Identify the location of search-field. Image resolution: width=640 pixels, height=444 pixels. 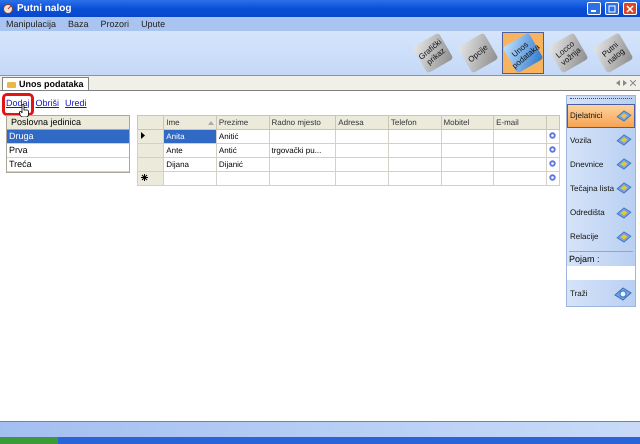
(601, 273).